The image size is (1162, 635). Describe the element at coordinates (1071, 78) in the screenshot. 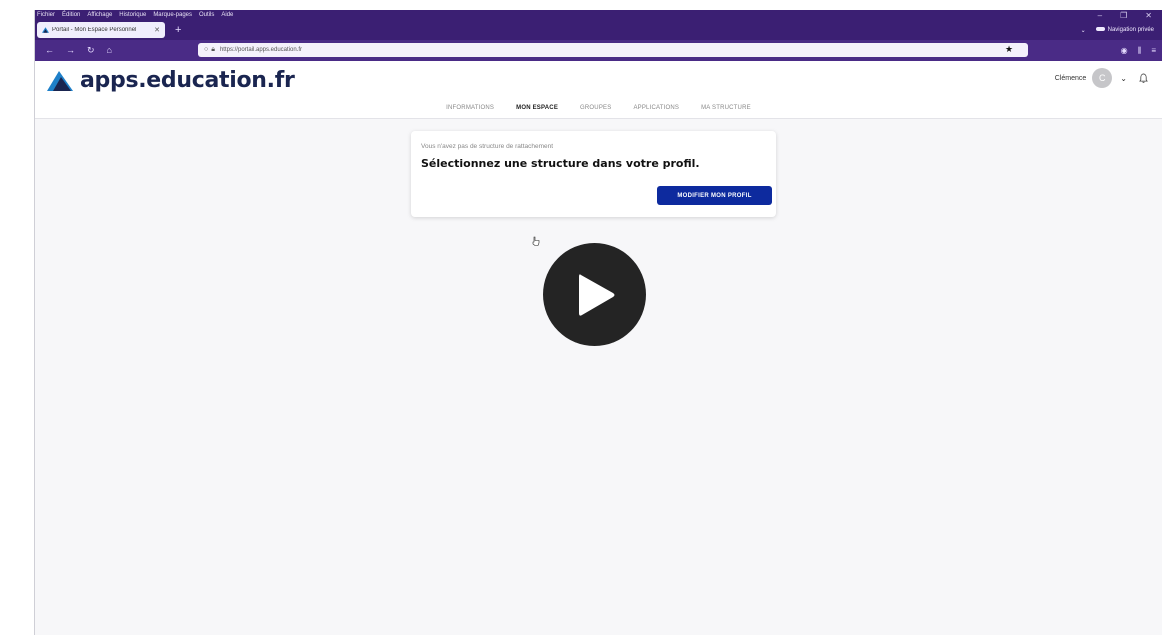

I see `user-name: Clémence` at that location.